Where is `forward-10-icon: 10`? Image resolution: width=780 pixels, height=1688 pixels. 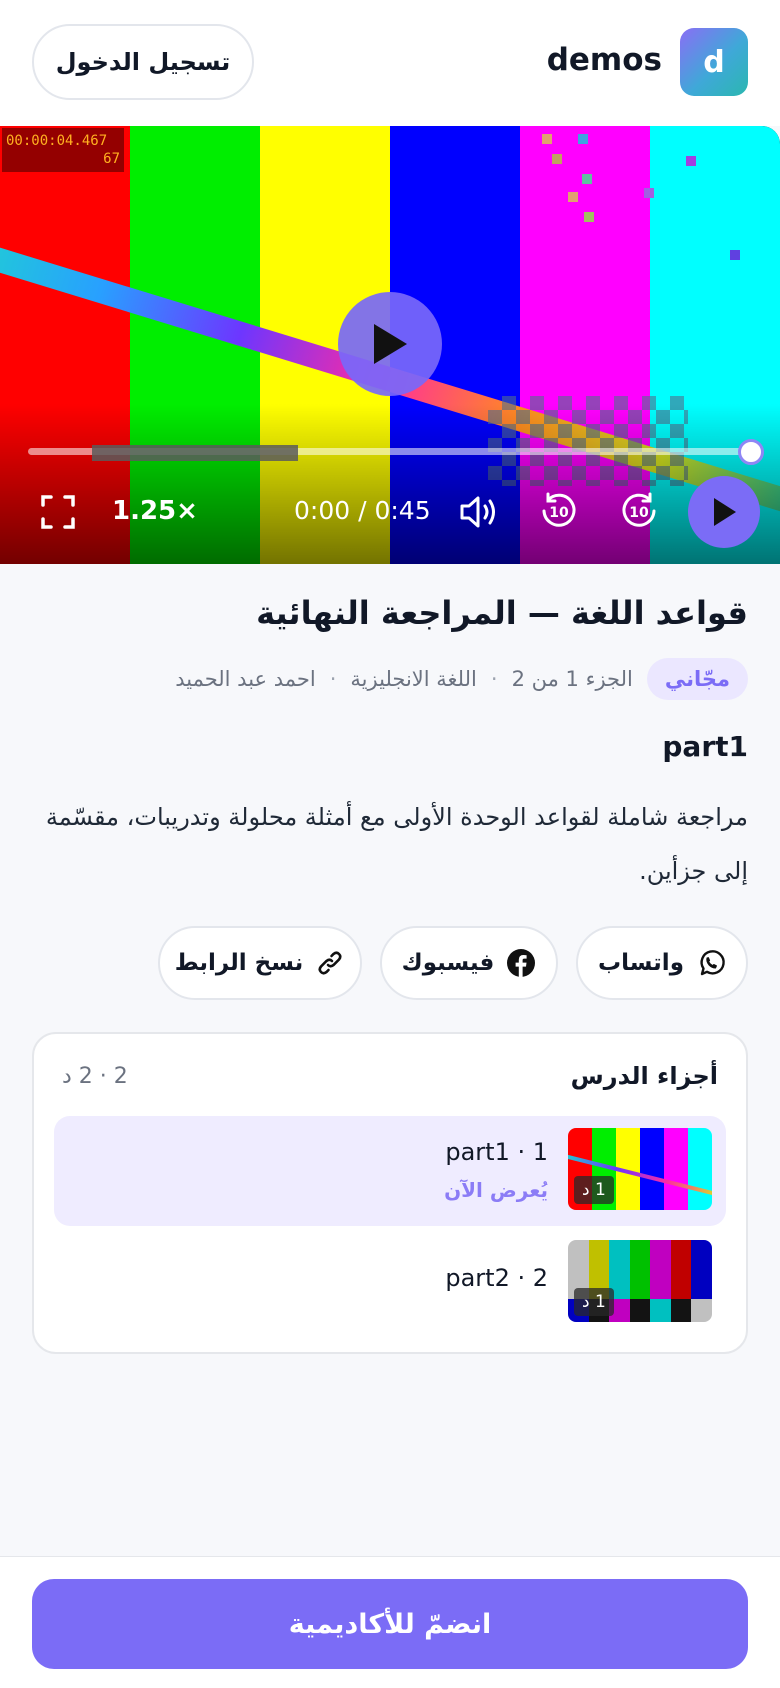
forward-10-icon: 10 is located at coordinates (639, 511).